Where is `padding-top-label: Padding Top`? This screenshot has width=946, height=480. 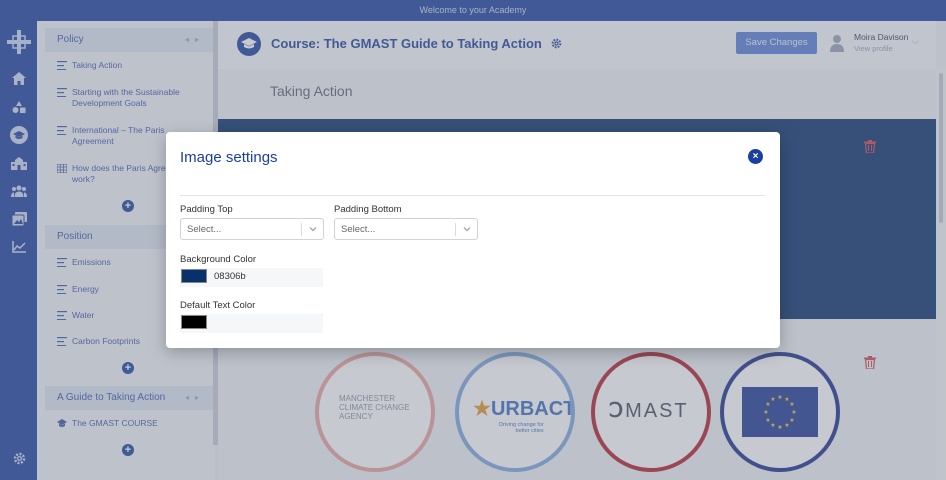 padding-top-label: Padding Top is located at coordinates (206, 209).